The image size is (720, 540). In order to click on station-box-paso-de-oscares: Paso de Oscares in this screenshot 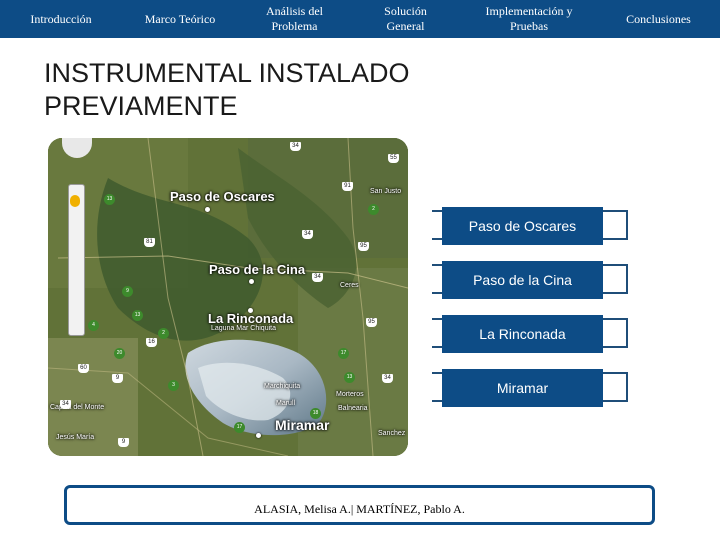, I will do `click(530, 226)`.